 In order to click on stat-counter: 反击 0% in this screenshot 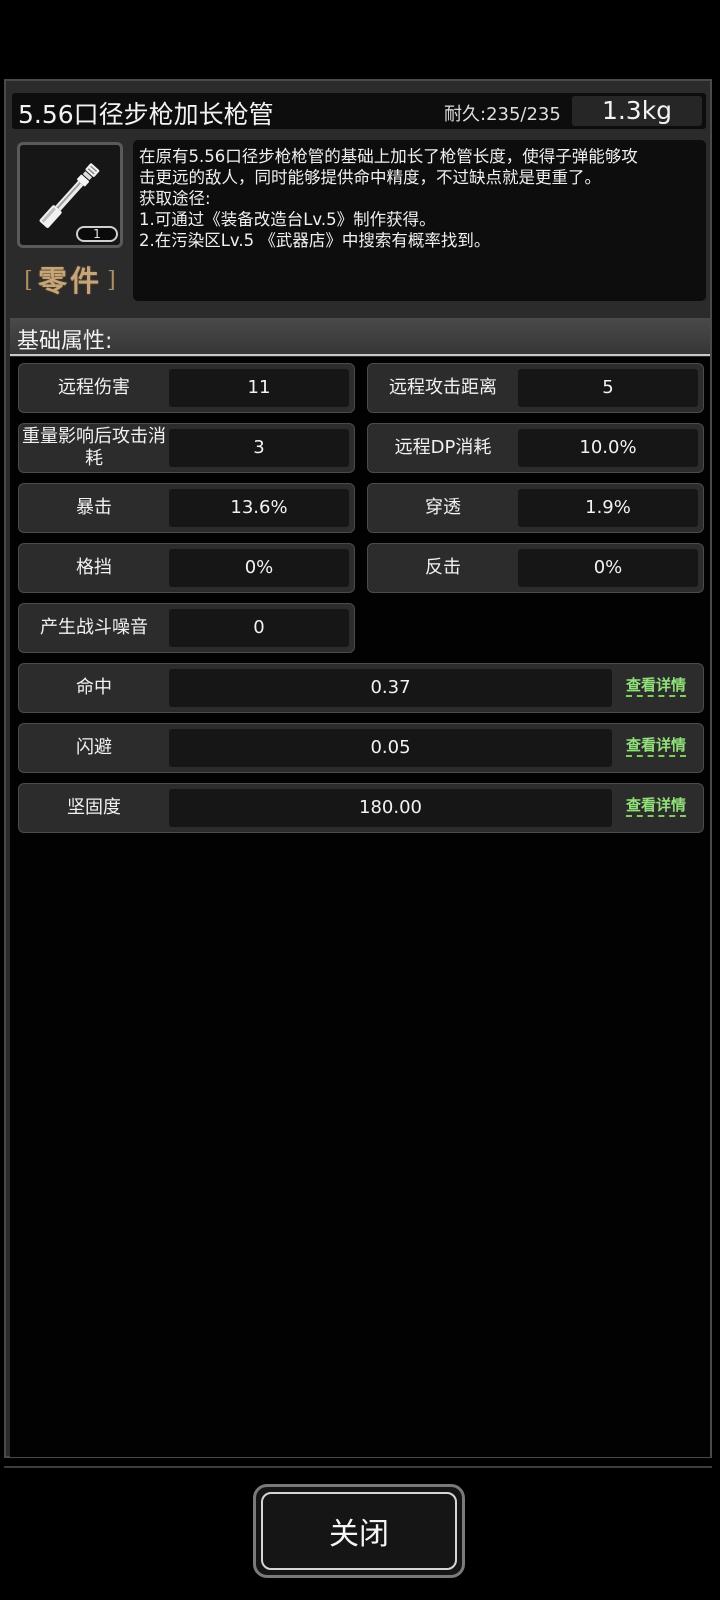, I will do `click(535, 568)`.